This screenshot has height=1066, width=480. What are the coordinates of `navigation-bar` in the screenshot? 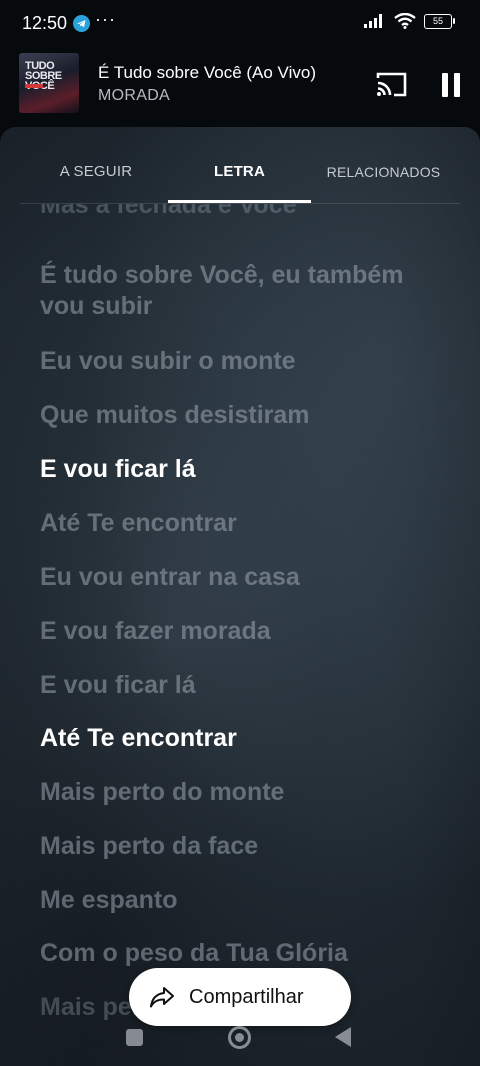 It's located at (240, 1041).